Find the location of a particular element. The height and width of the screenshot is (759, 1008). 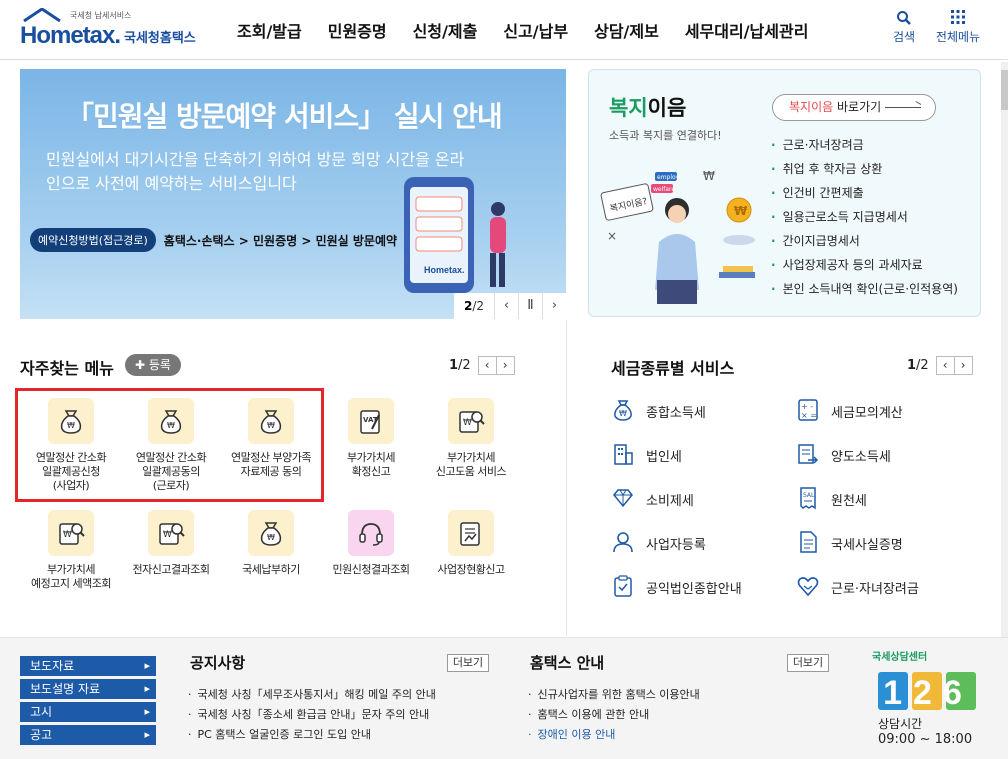

tax-earned-income-credit: 근로·자녀장려금 is located at coordinates (857, 587).